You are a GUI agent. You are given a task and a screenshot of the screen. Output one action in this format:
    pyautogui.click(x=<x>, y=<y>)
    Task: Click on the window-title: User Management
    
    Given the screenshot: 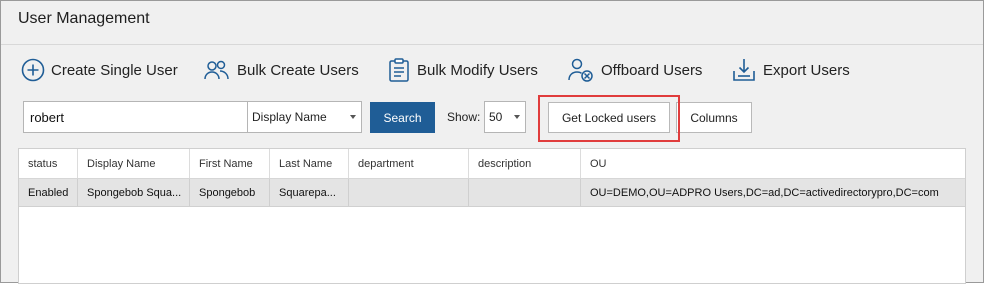 What is the action you would take?
    pyautogui.click(x=84, y=18)
    